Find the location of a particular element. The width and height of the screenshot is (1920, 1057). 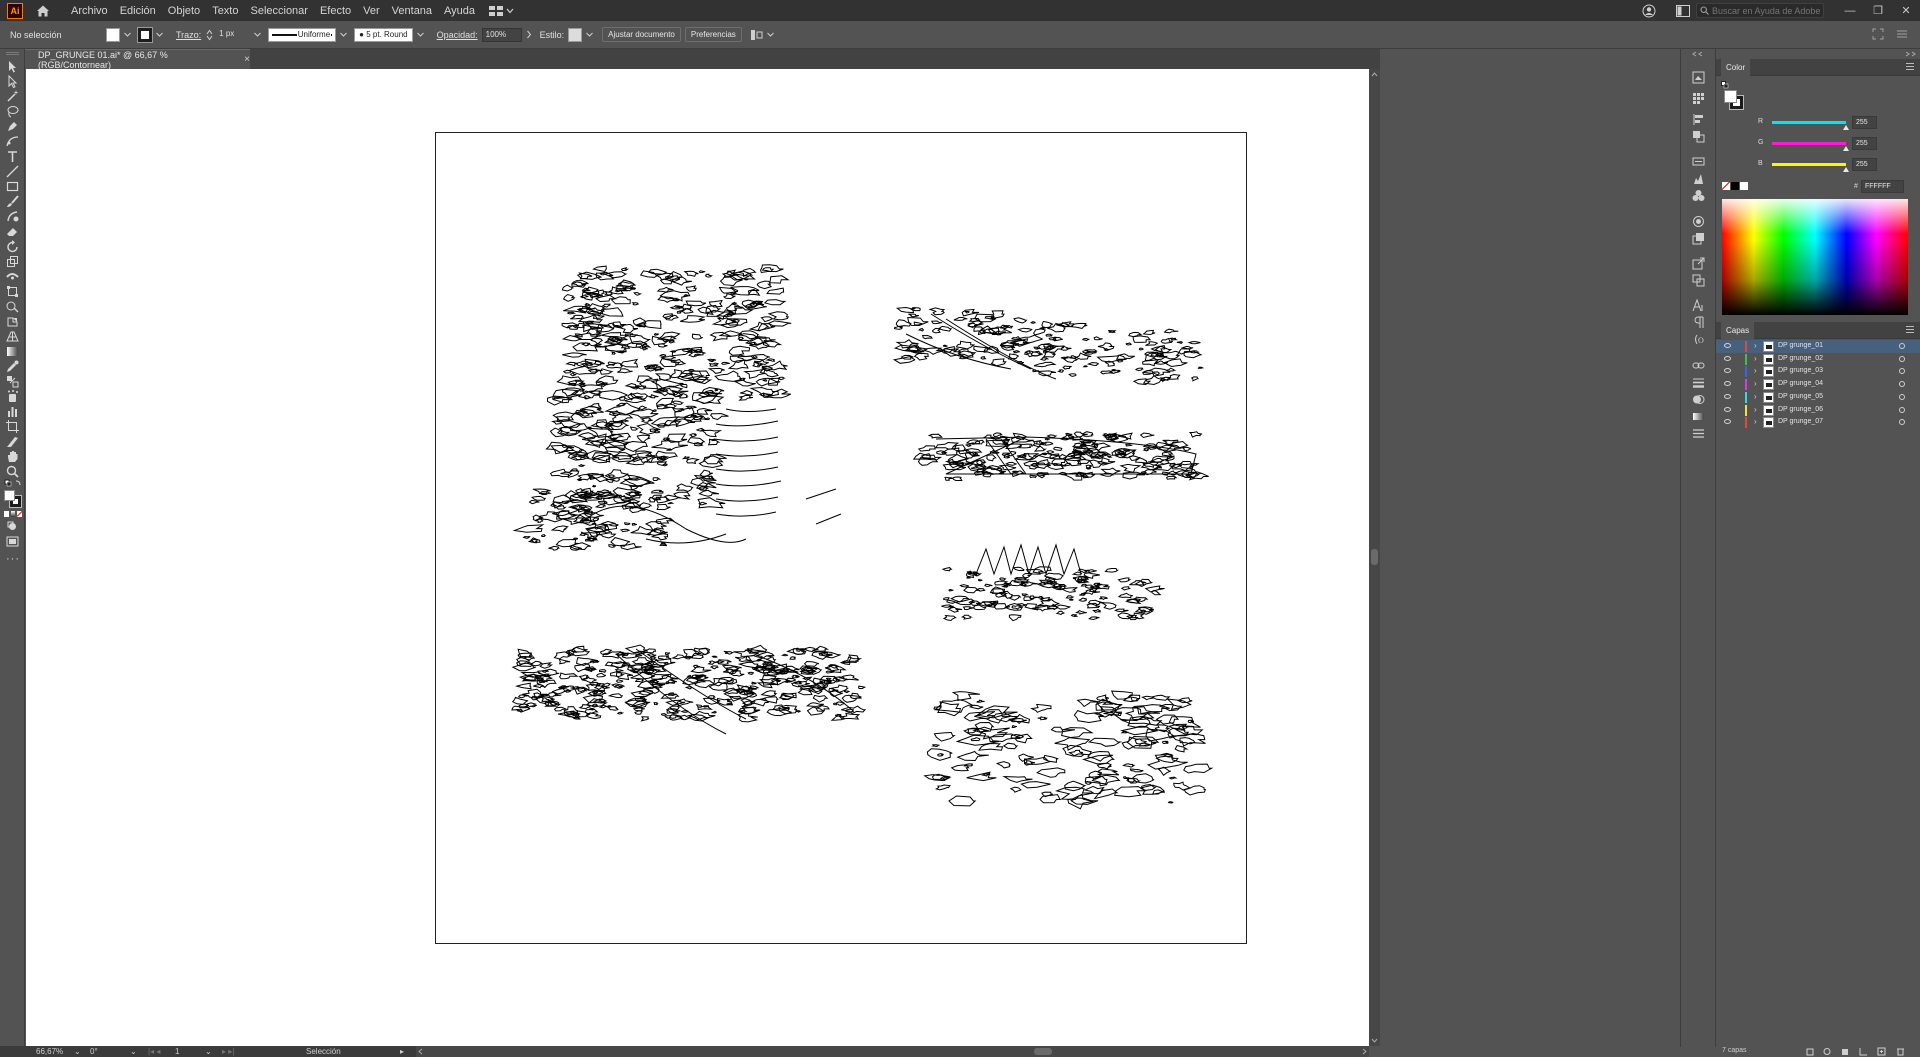

gradient-panel-icon is located at coordinates (1698, 416).